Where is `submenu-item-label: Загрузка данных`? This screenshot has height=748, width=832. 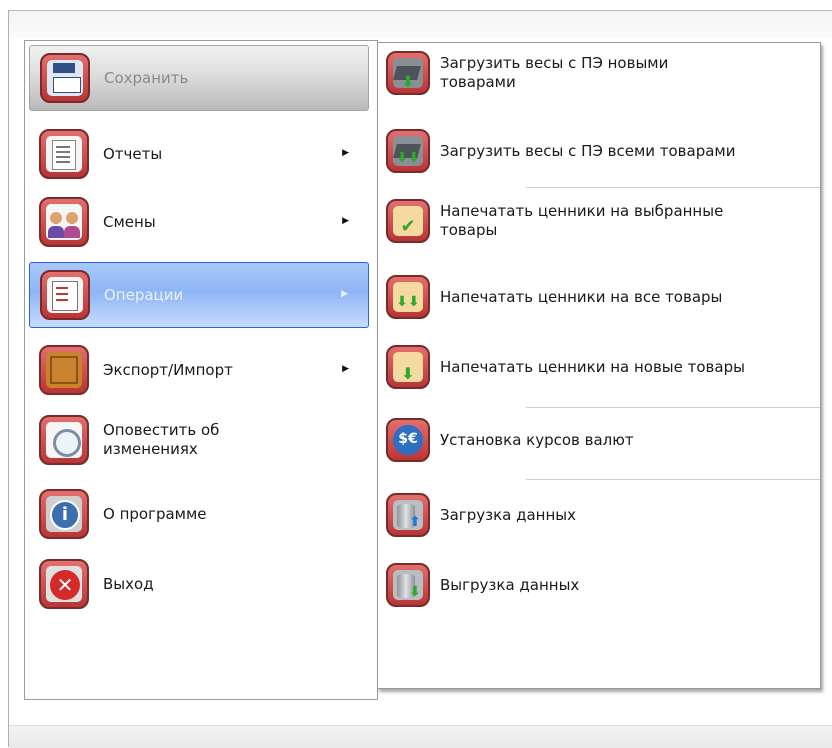 submenu-item-label: Загрузка данных is located at coordinates (508, 514).